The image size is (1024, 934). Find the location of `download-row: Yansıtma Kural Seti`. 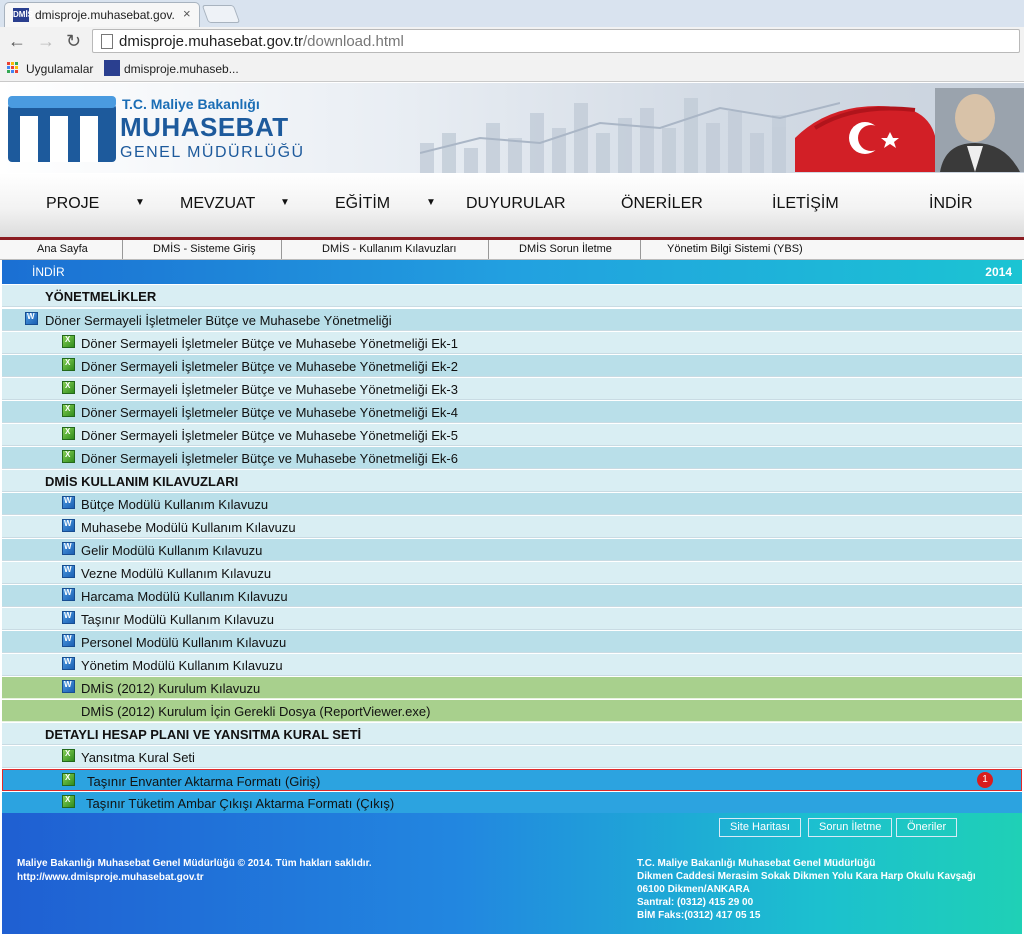

download-row: Yansıtma Kural Seti is located at coordinates (512, 757).